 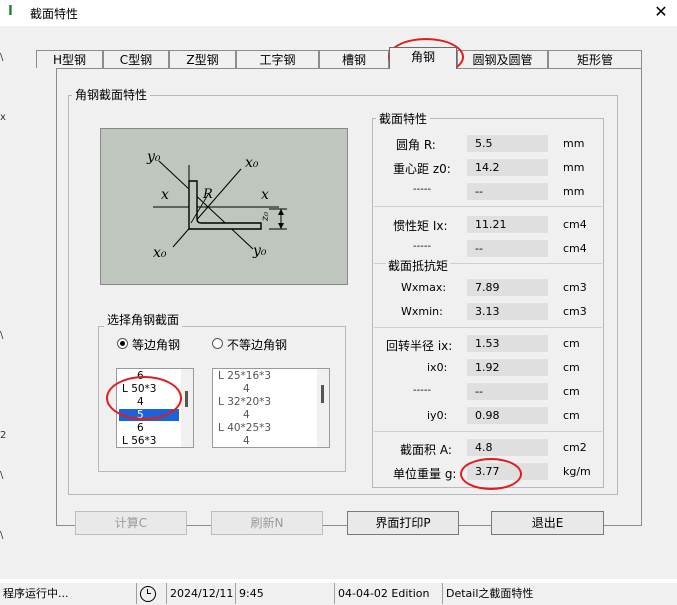 I want to click on prop-unit: kg/m, so click(x=577, y=471).